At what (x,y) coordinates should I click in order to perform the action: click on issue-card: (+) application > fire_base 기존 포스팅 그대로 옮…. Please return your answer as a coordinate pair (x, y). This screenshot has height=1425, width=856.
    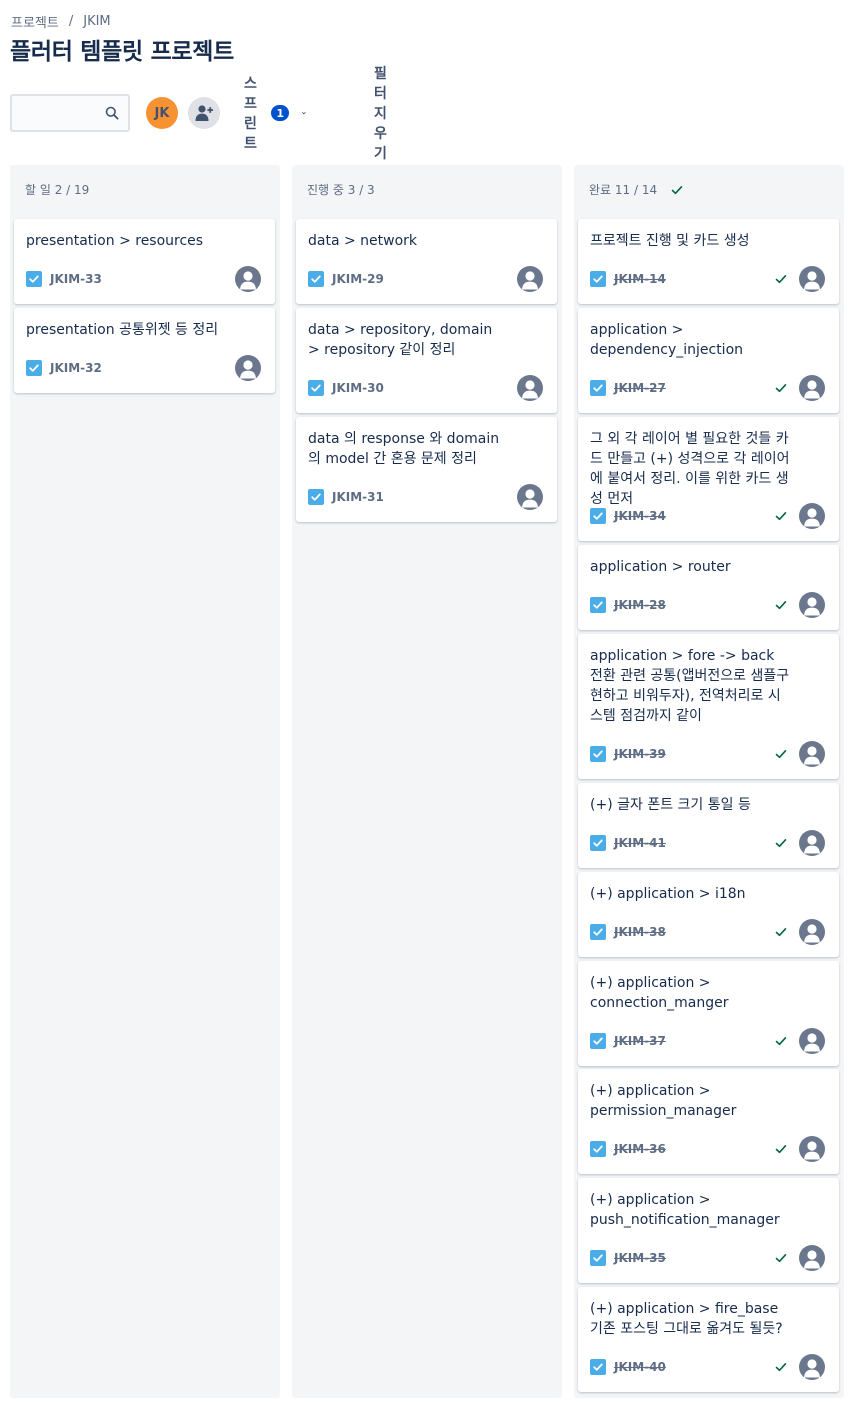
    Looking at the image, I should click on (708, 1339).